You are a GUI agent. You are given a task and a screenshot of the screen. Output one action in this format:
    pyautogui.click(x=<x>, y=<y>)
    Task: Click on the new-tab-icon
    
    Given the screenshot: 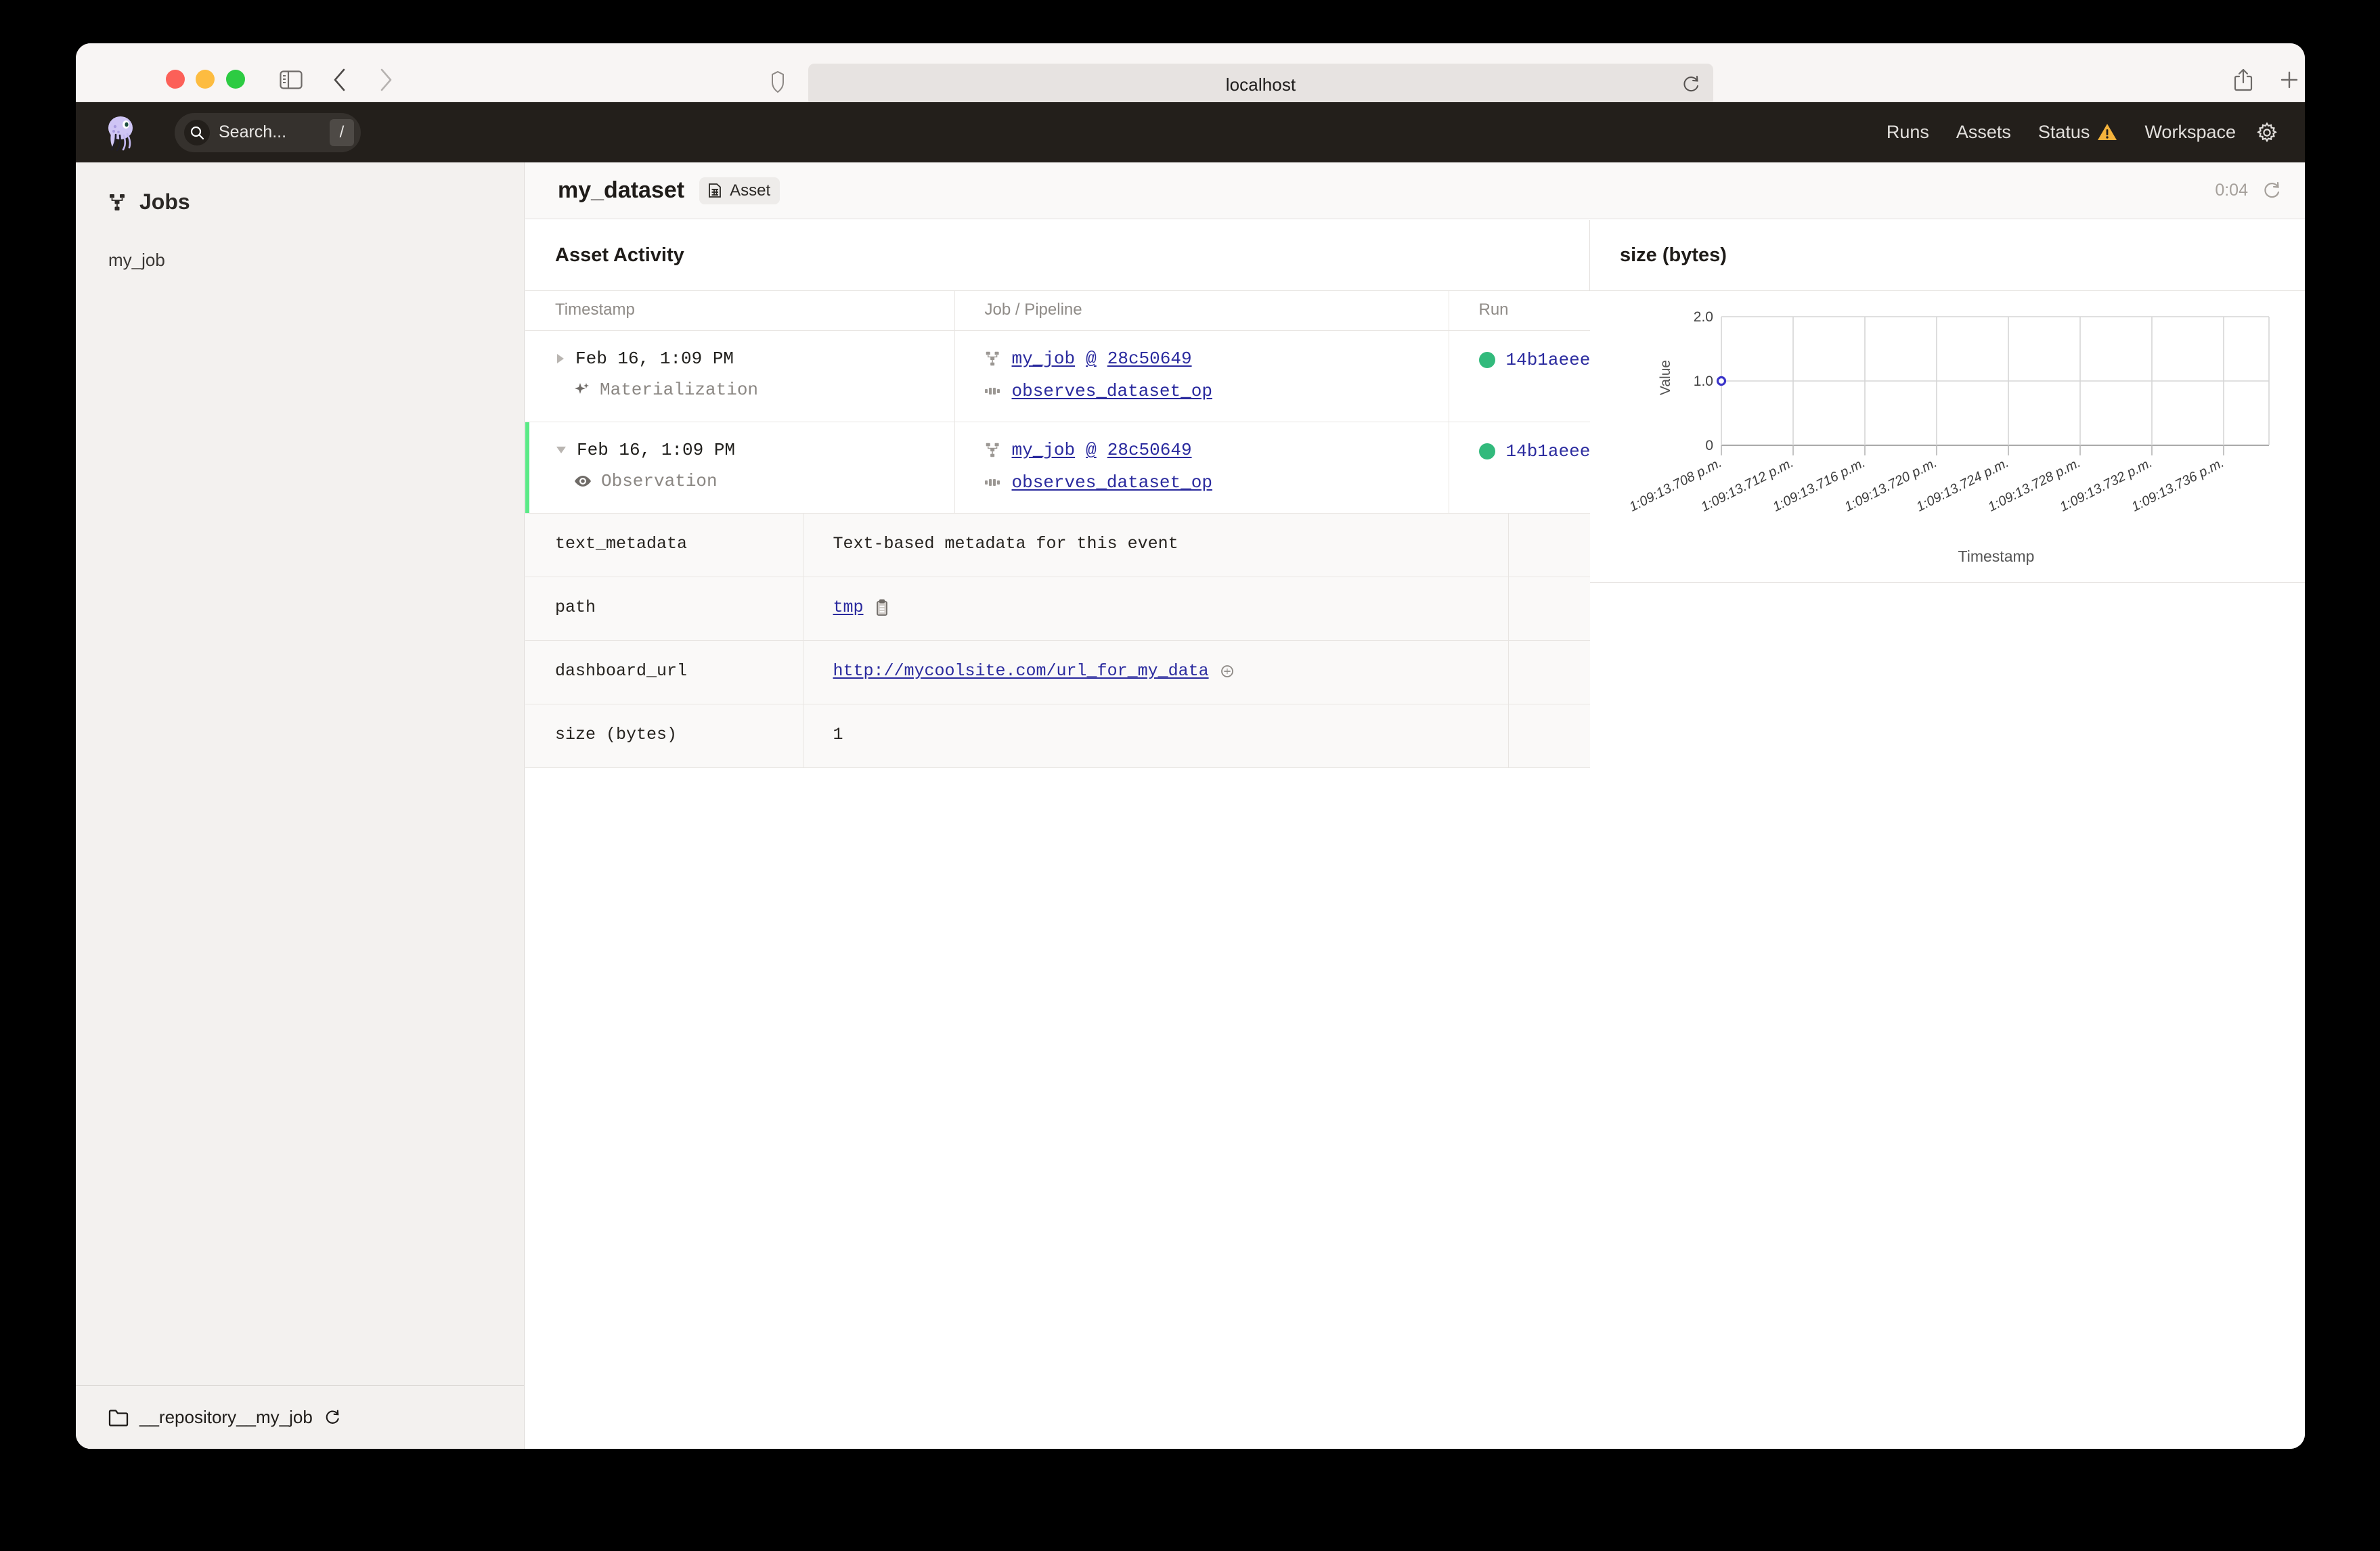 What is the action you would take?
    pyautogui.click(x=2290, y=79)
    